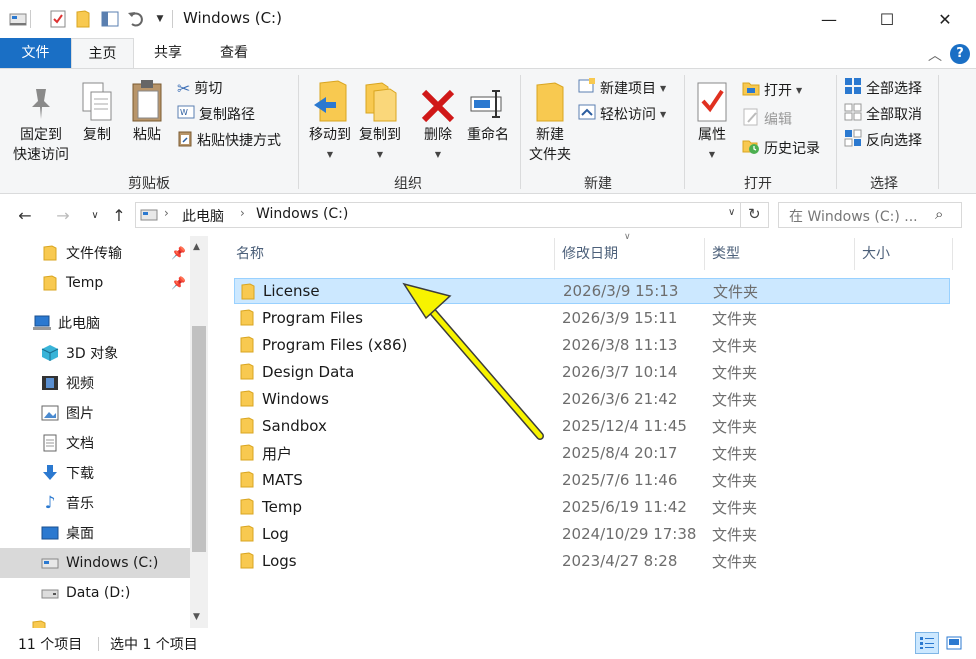 The width and height of the screenshot is (976, 659). I want to click on help-icon: ?, so click(960, 54).